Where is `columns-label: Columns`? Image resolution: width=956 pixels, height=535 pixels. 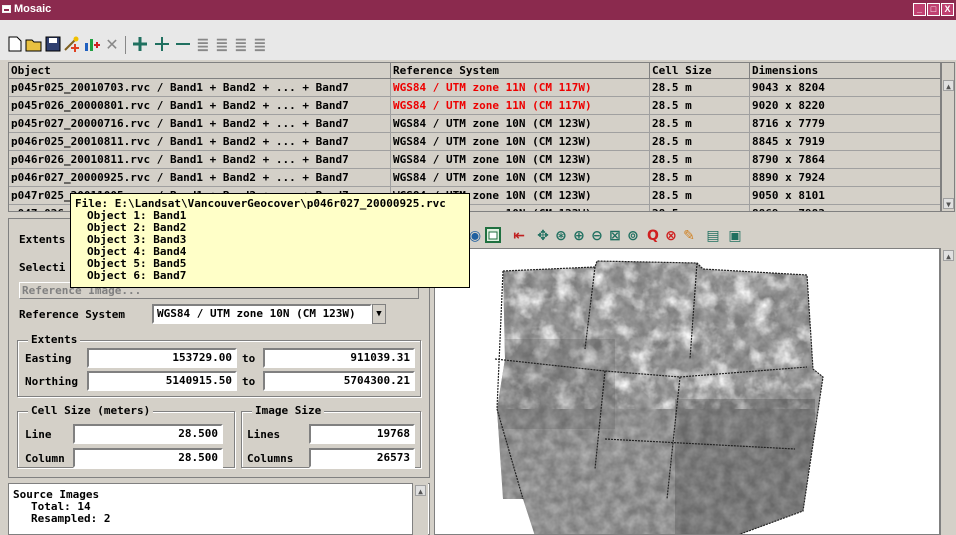
columns-label: Columns is located at coordinates (270, 458).